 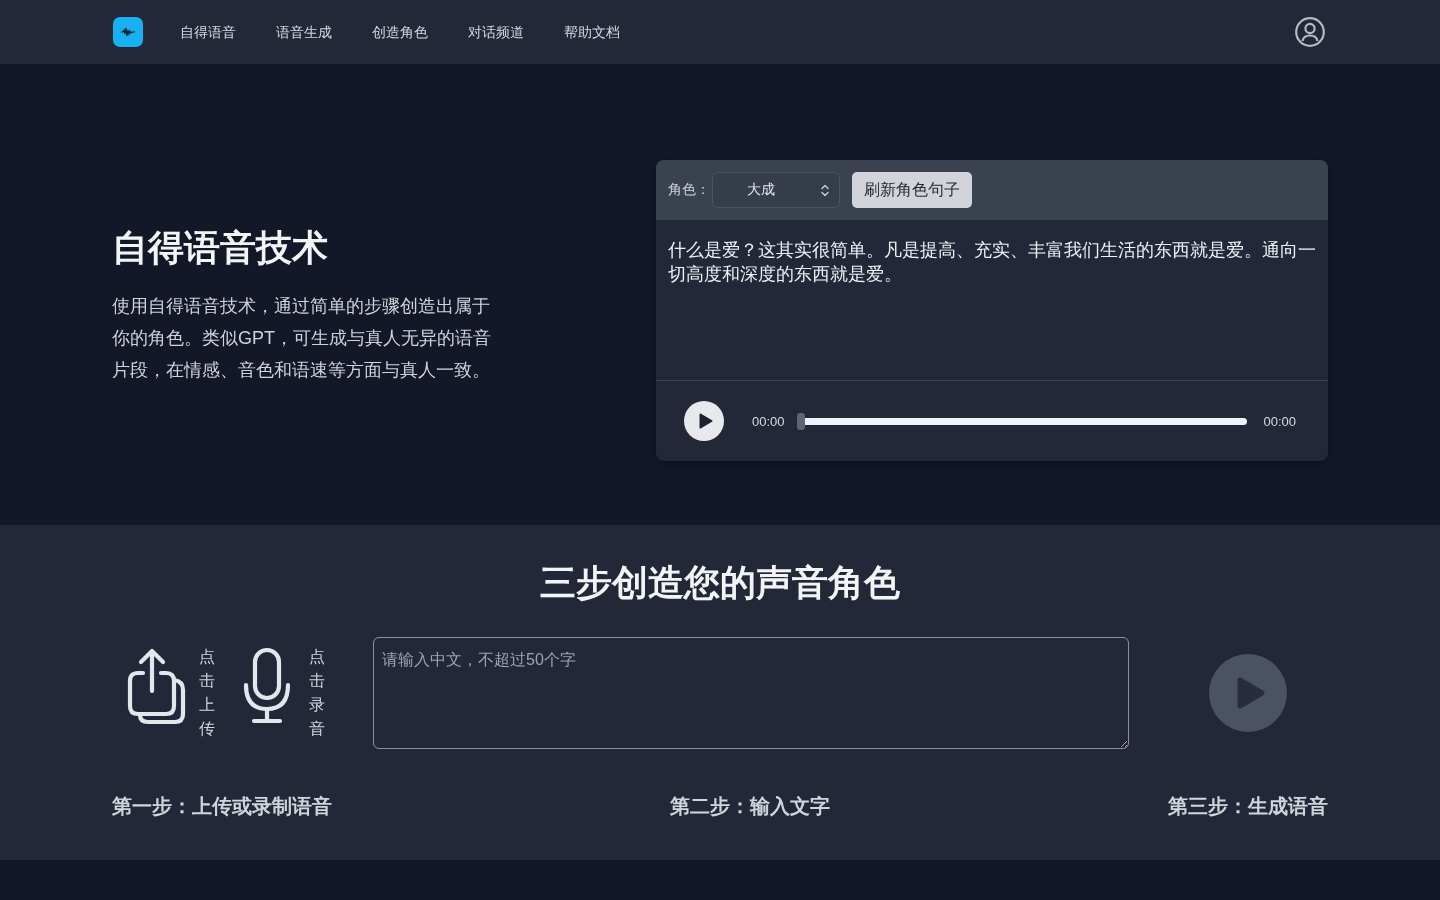 I want to click on upload-button: 点击上传, so click(x=171, y=693).